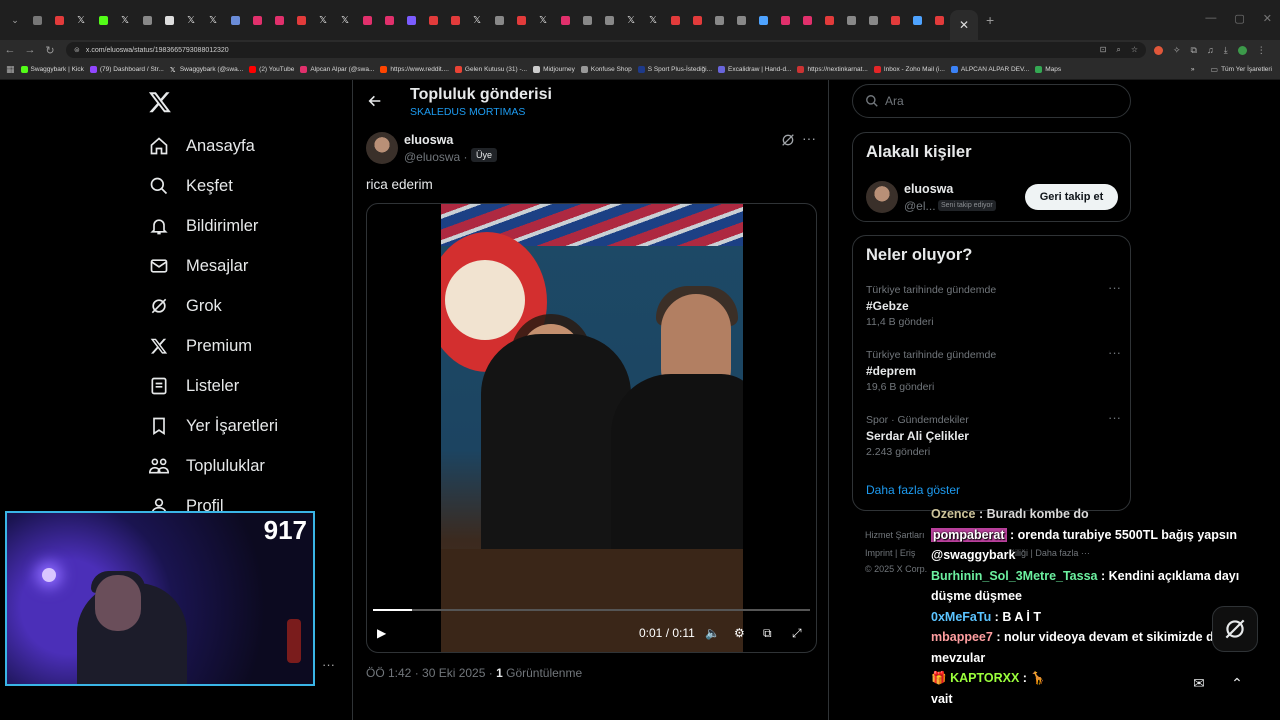 The image size is (1280, 720). I want to click on extension-icon: ✧, so click(1177, 50).